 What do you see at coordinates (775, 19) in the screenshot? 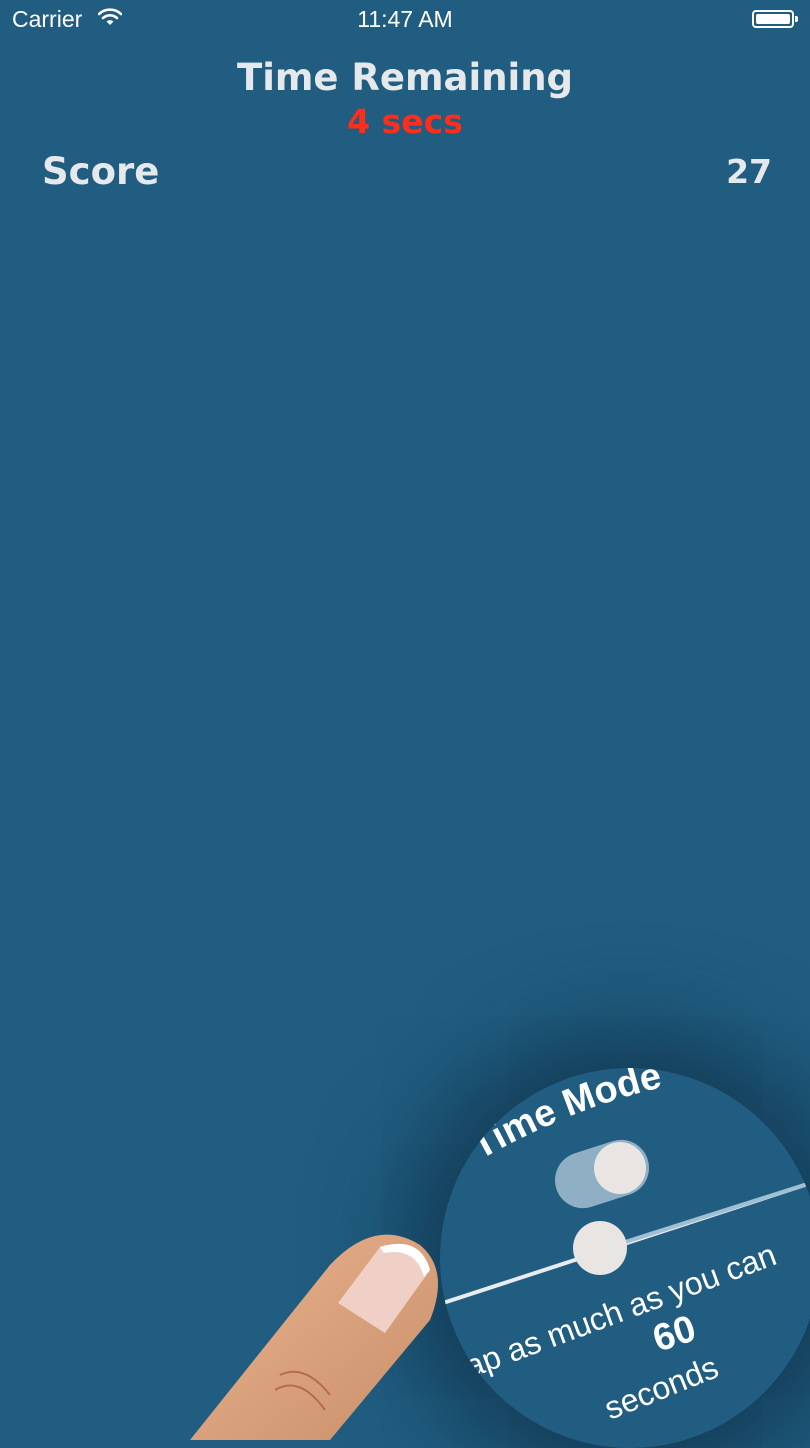
I see `battery-icon` at bounding box center [775, 19].